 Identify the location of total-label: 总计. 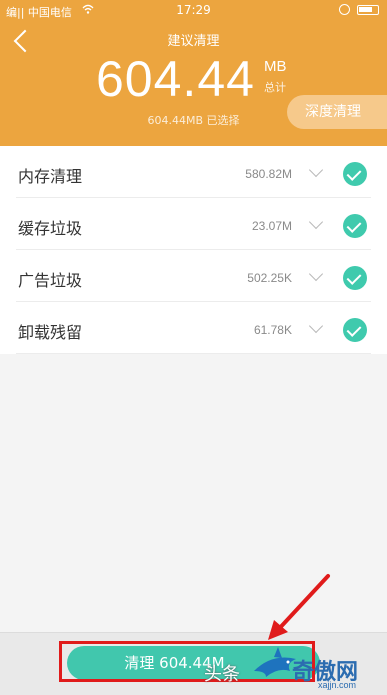
(275, 87).